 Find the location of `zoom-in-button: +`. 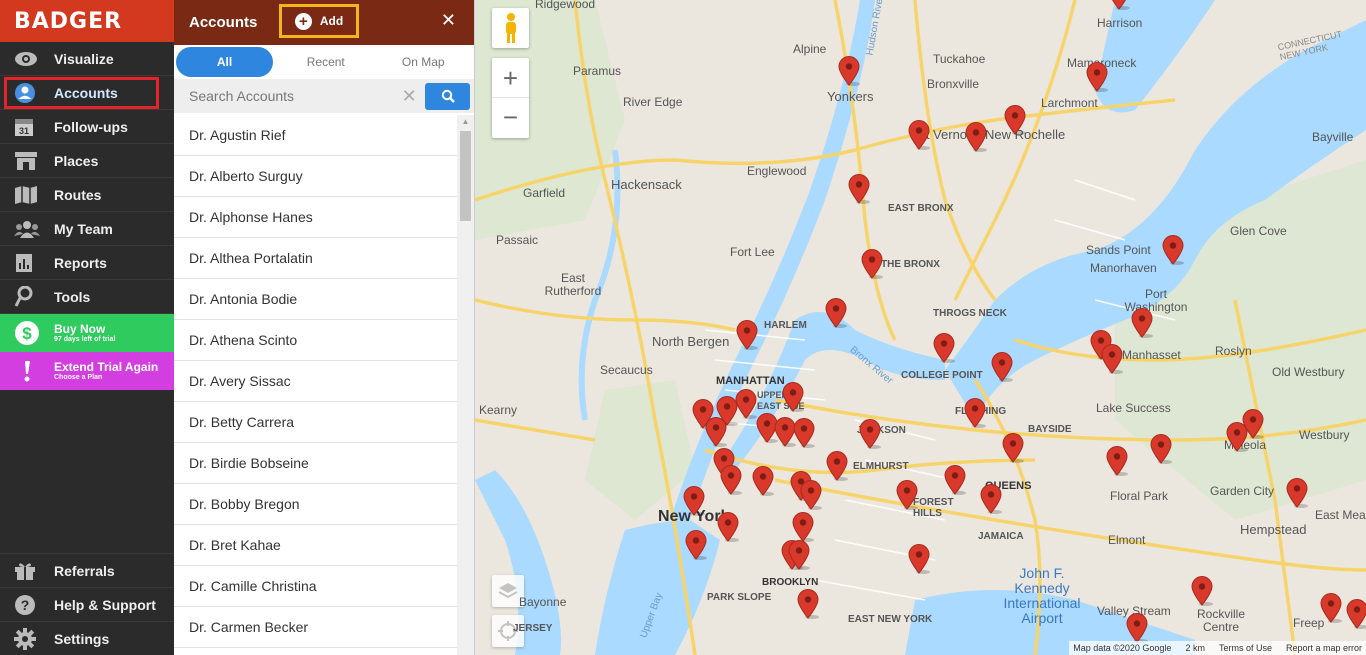

zoom-in-button: + is located at coordinates (510, 78).